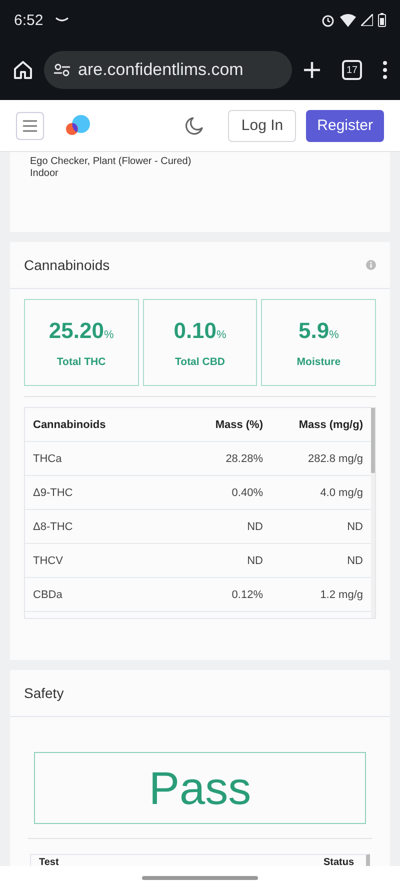 Image resolution: width=400 pixels, height=889 pixels. What do you see at coordinates (67, 265) in the screenshot?
I see `section-title: Cannabinoids` at bounding box center [67, 265].